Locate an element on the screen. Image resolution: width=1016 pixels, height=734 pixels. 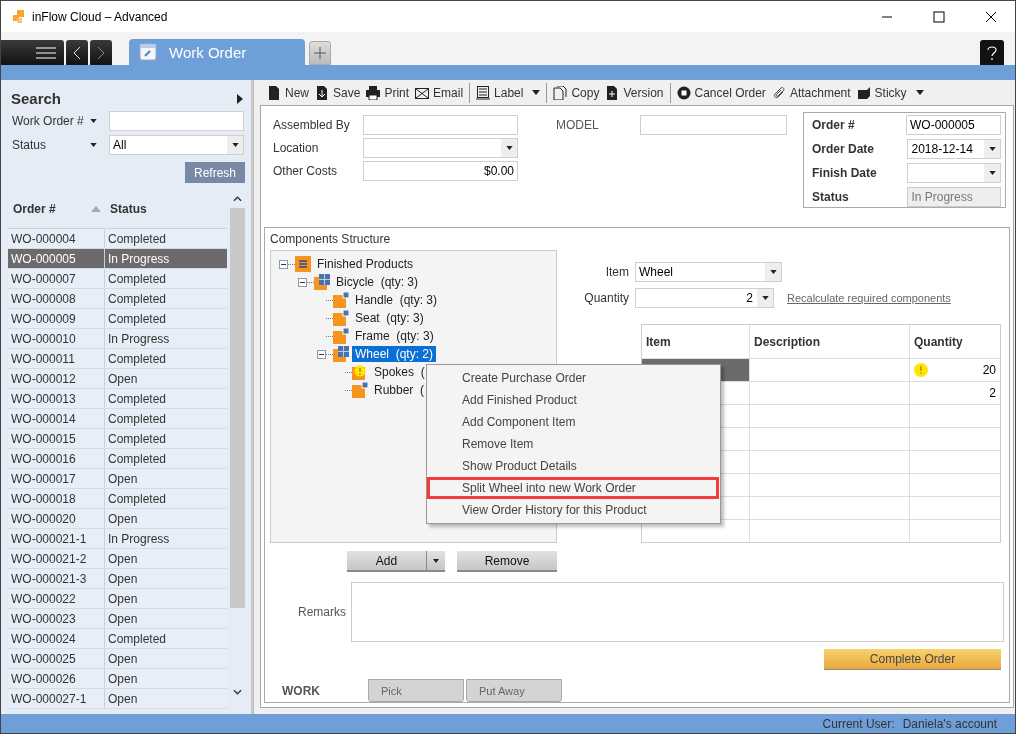
table-cell: 20 is located at coordinates (989, 370).